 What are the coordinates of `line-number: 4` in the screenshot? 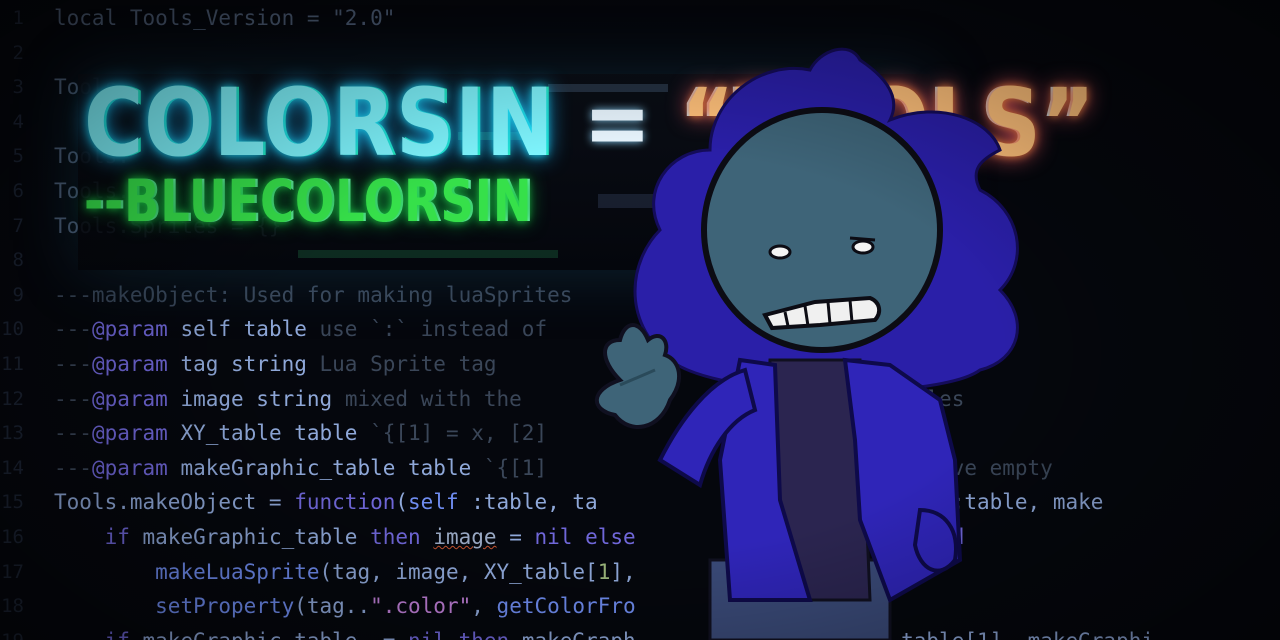 It's located at (18, 121).